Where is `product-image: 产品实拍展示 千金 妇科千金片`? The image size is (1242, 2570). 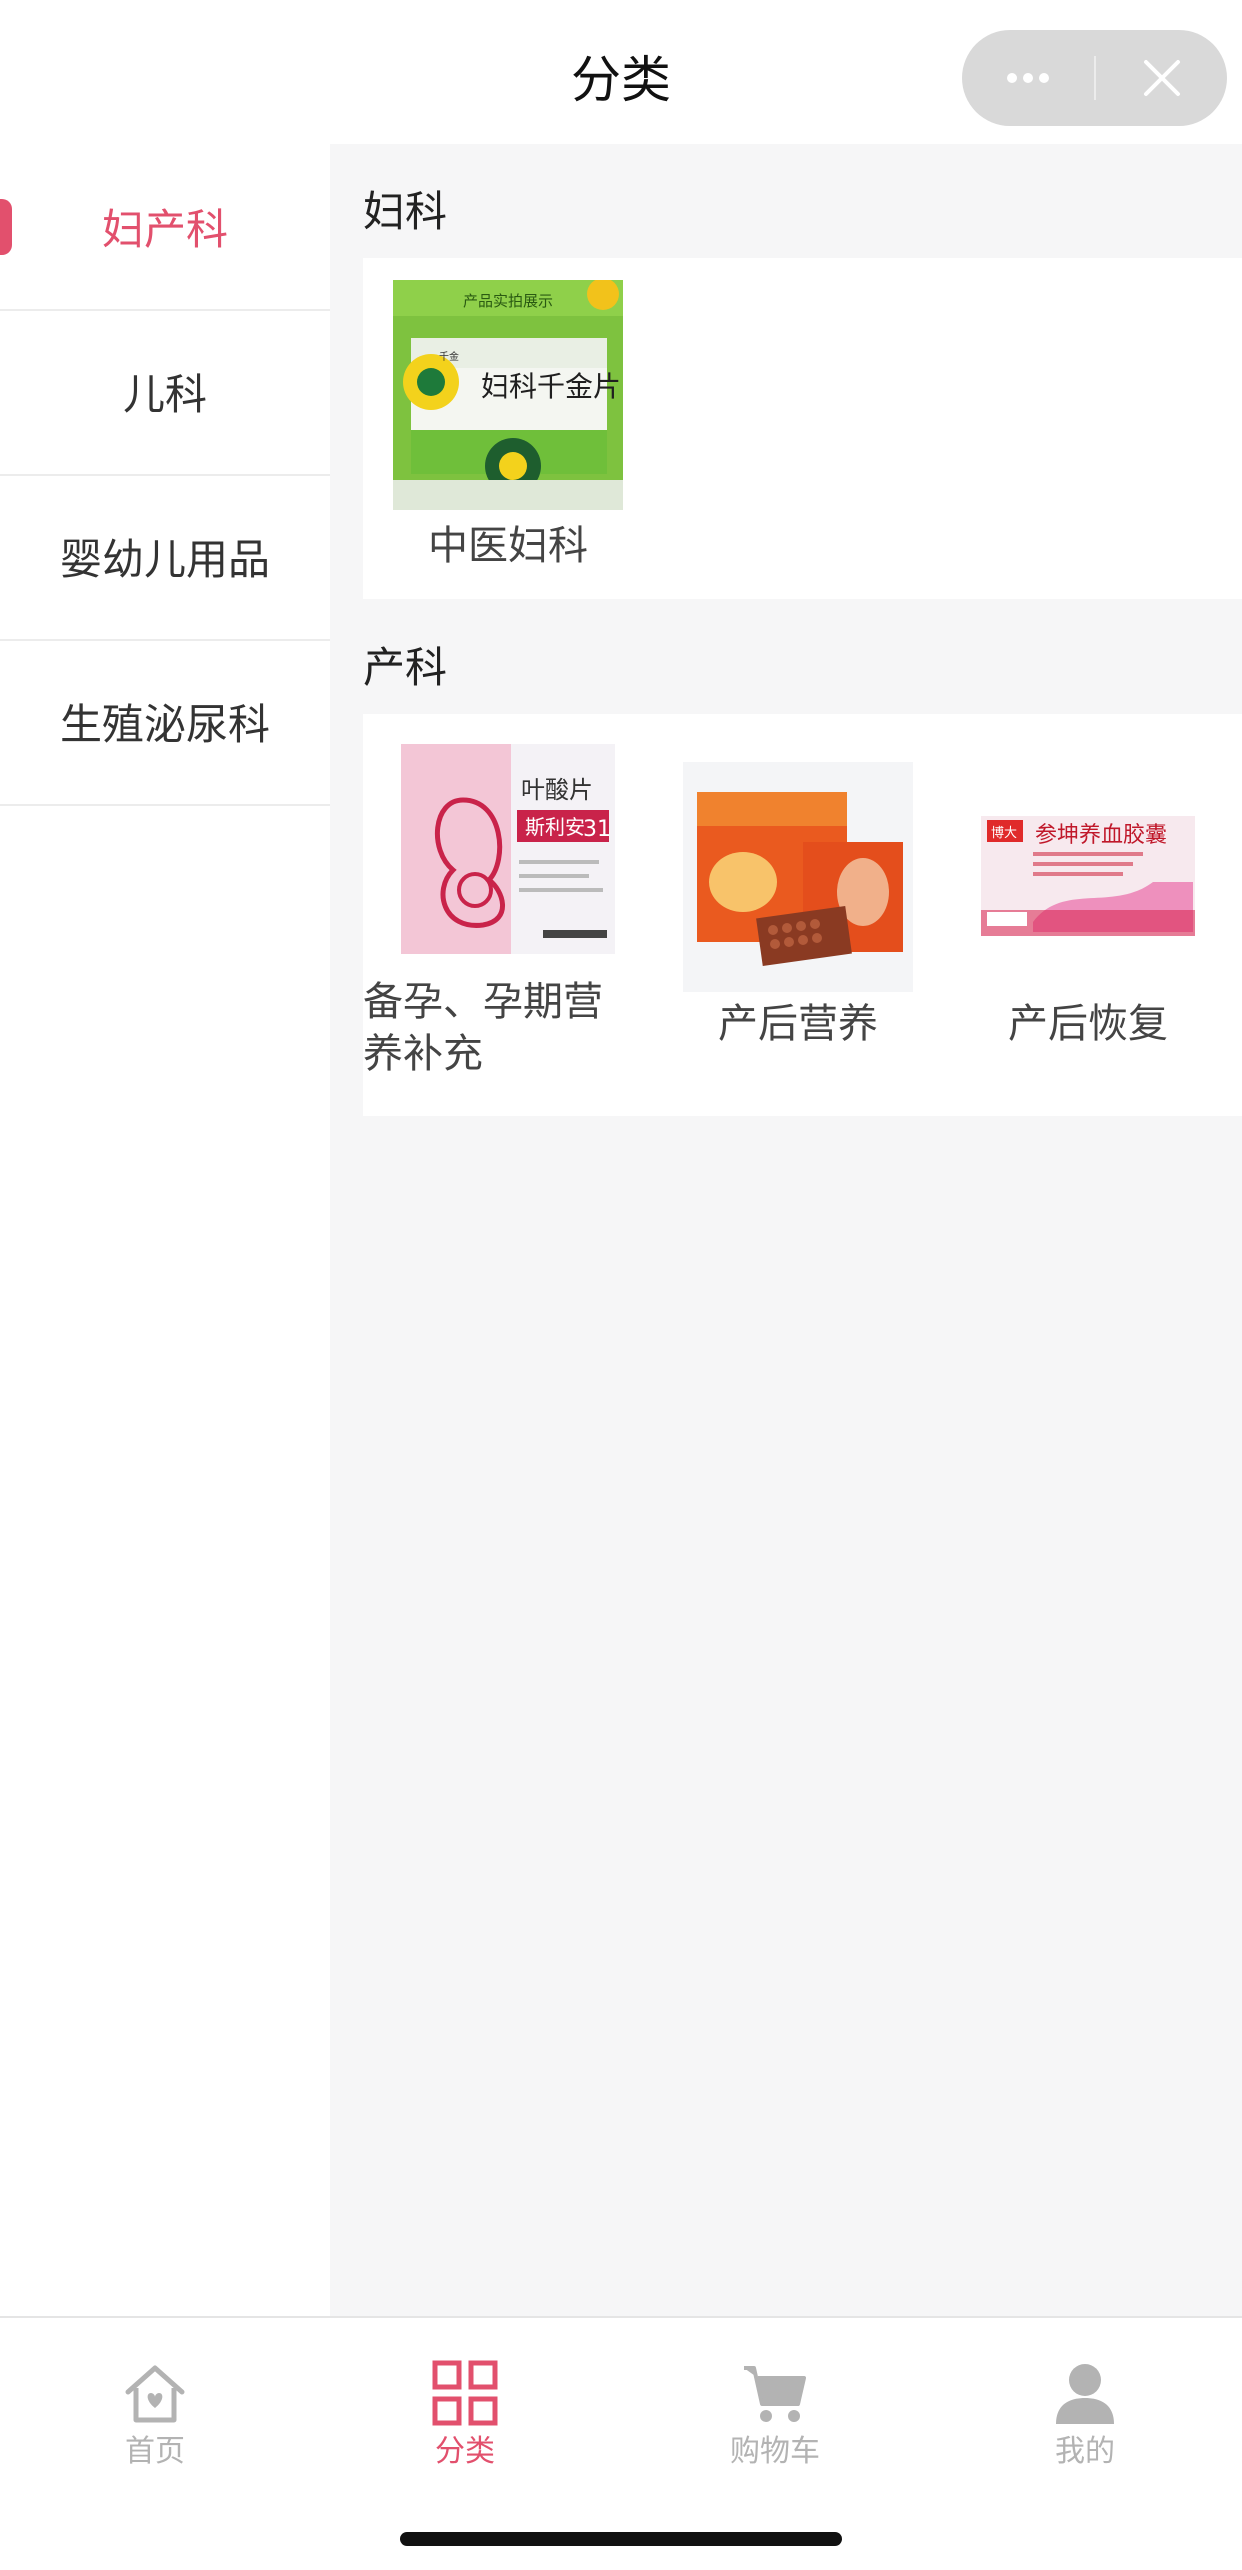 product-image: 产品实拍展示 千金 妇科千金片 is located at coordinates (508, 394).